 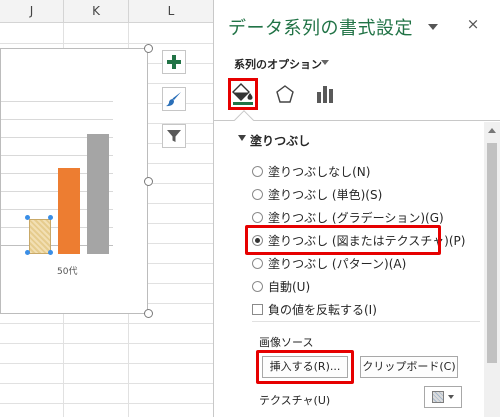 I want to click on texture-picker, so click(x=443, y=397).